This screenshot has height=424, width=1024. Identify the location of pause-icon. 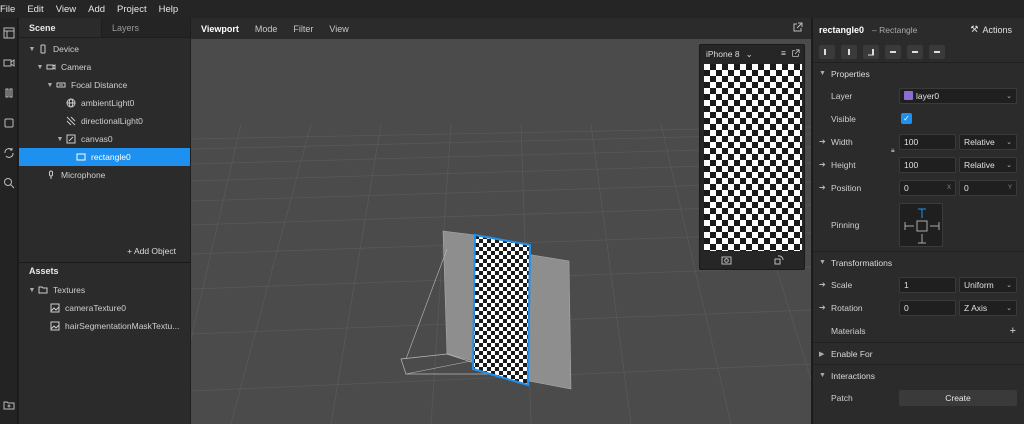
(9, 93).